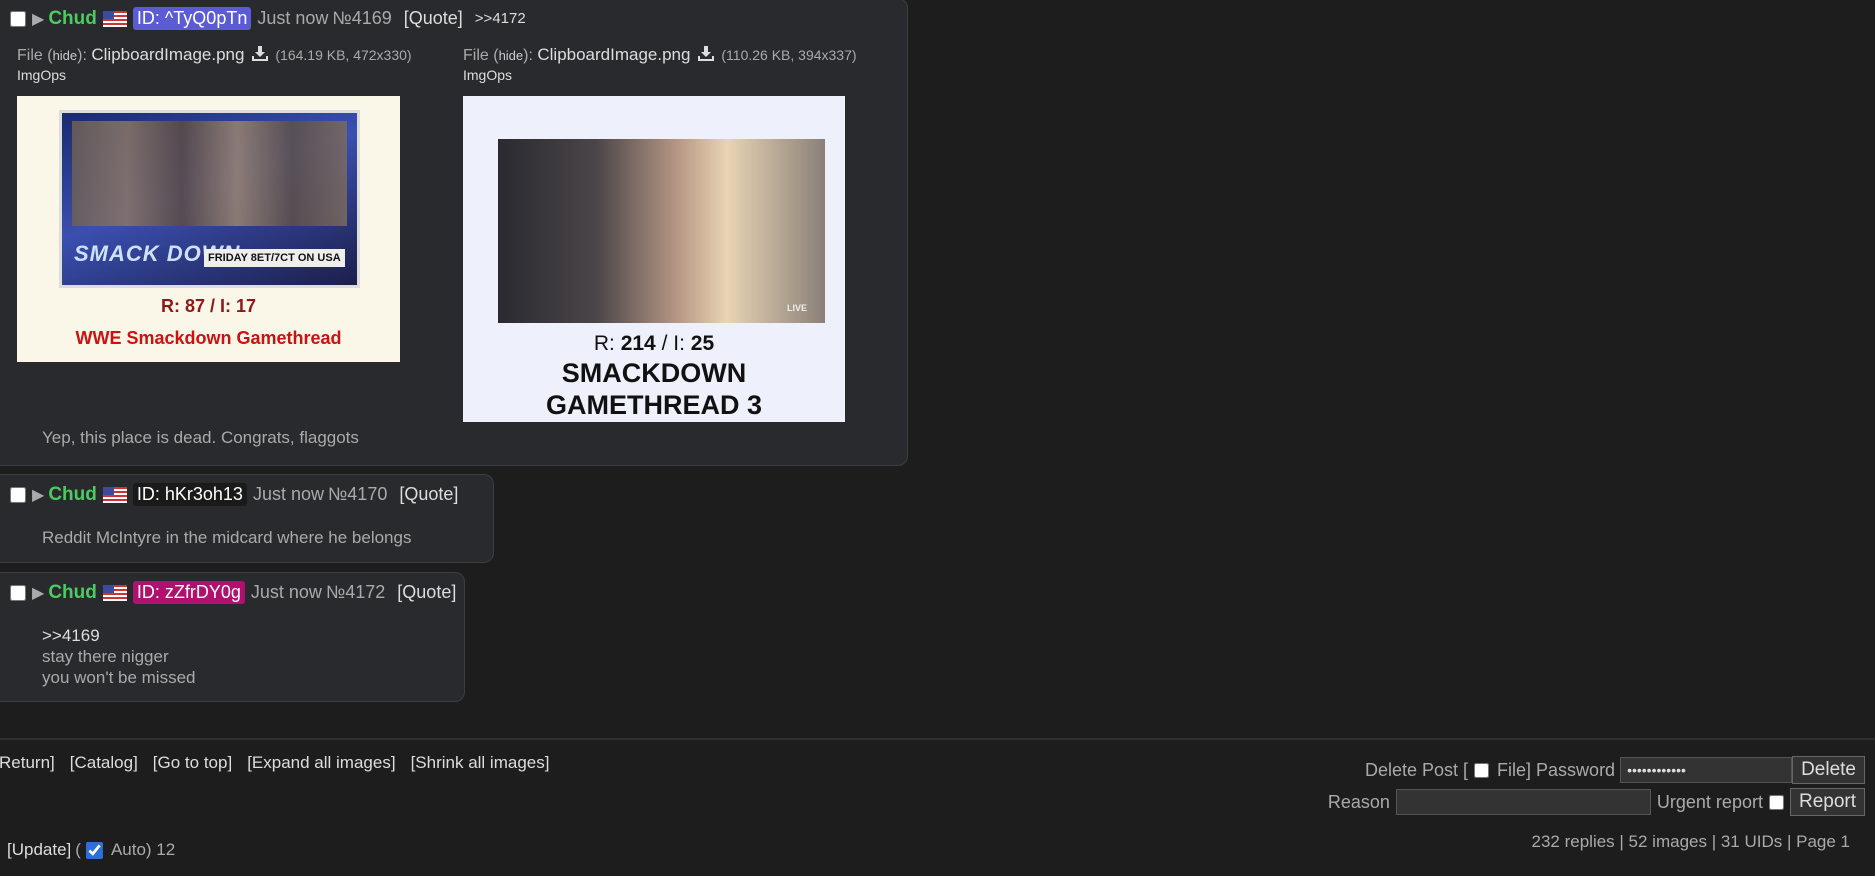  What do you see at coordinates (192, 763) in the screenshot?
I see `go-to-top-link: [Go to top]` at bounding box center [192, 763].